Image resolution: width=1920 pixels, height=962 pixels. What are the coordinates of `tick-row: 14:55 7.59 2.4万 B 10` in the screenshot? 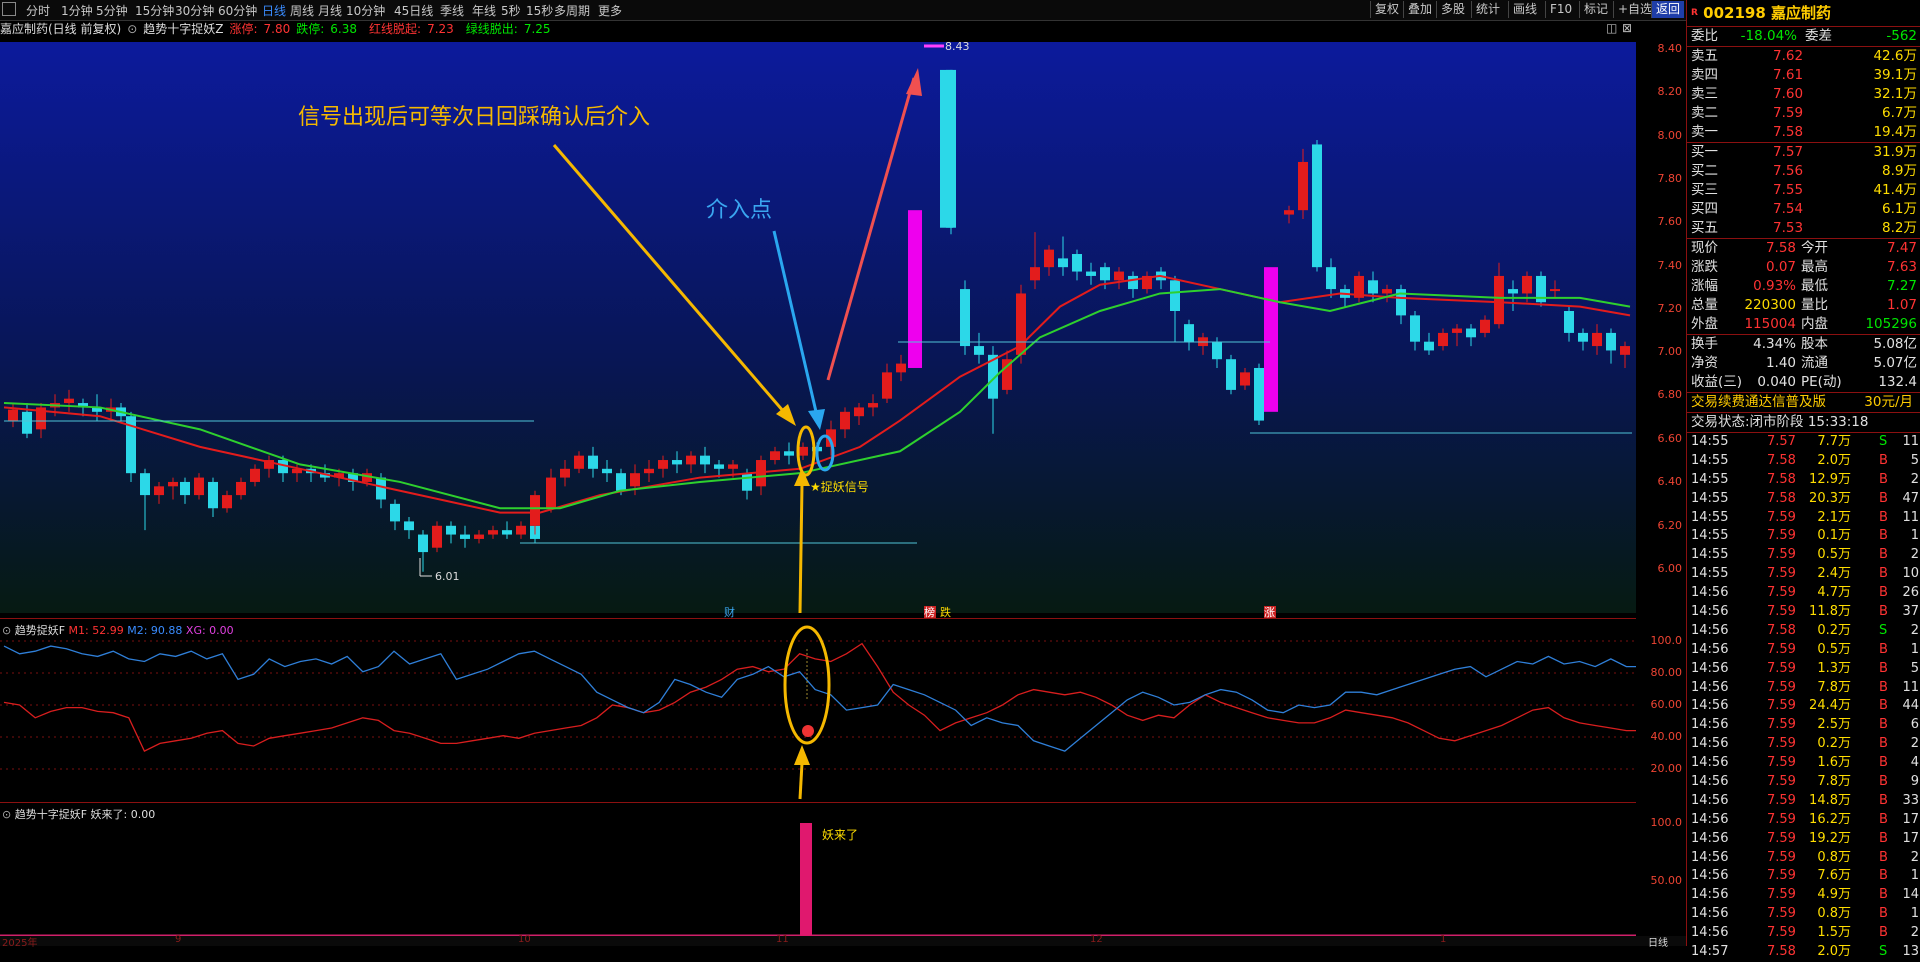 It's located at (1803, 574).